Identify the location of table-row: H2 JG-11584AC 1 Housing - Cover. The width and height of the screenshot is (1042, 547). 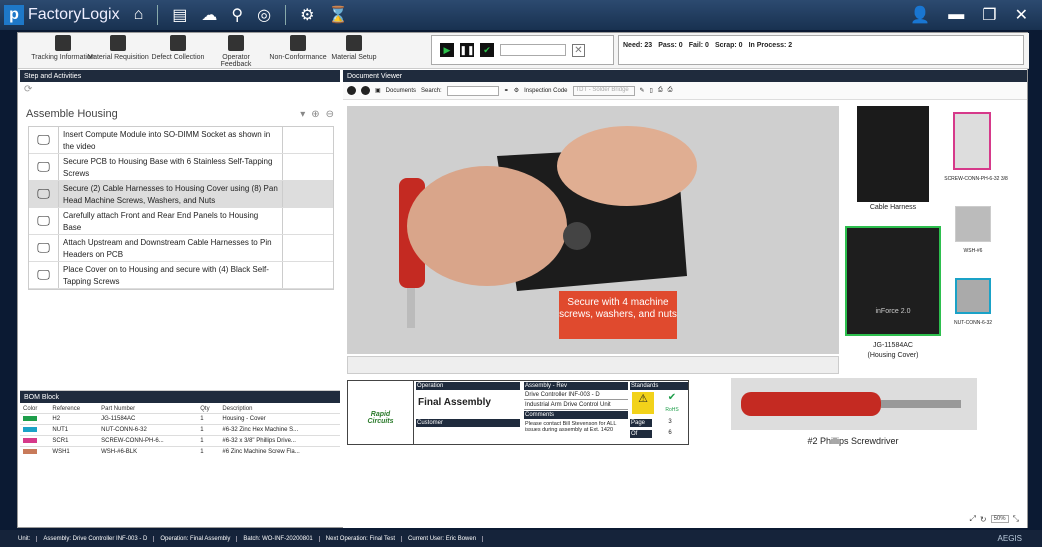
(180, 419).